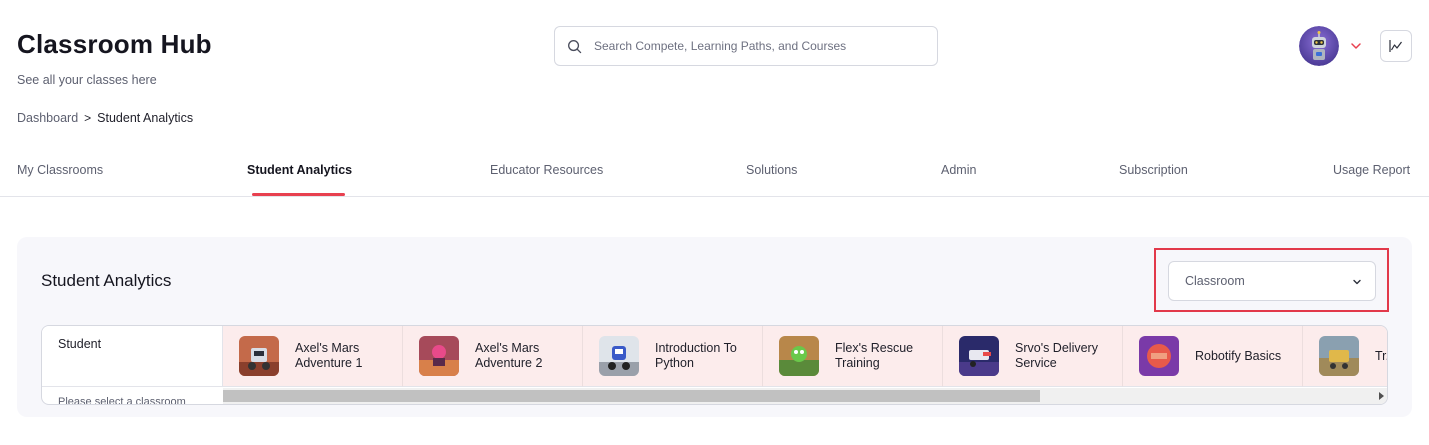 Image resolution: width=1429 pixels, height=445 pixels. What do you see at coordinates (631, 396) in the screenshot?
I see `scrollbar-thumb` at bounding box center [631, 396].